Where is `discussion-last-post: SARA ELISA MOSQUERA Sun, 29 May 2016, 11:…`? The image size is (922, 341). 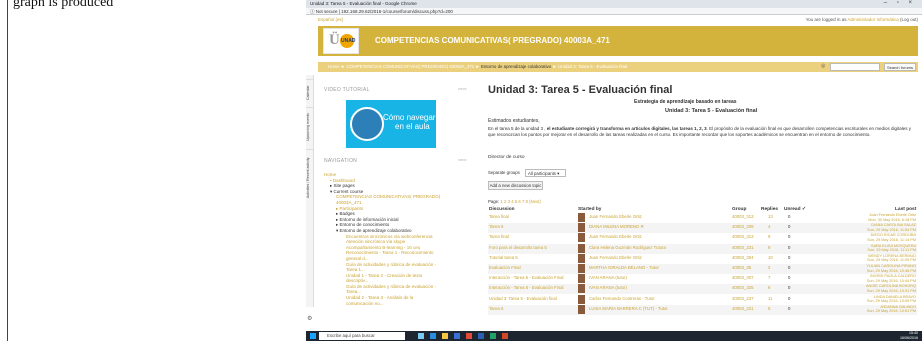
discussion-last-post: SARA ELISA MOSQUERA Sun, 29 May 2016, 11:… is located at coordinates (891, 248).